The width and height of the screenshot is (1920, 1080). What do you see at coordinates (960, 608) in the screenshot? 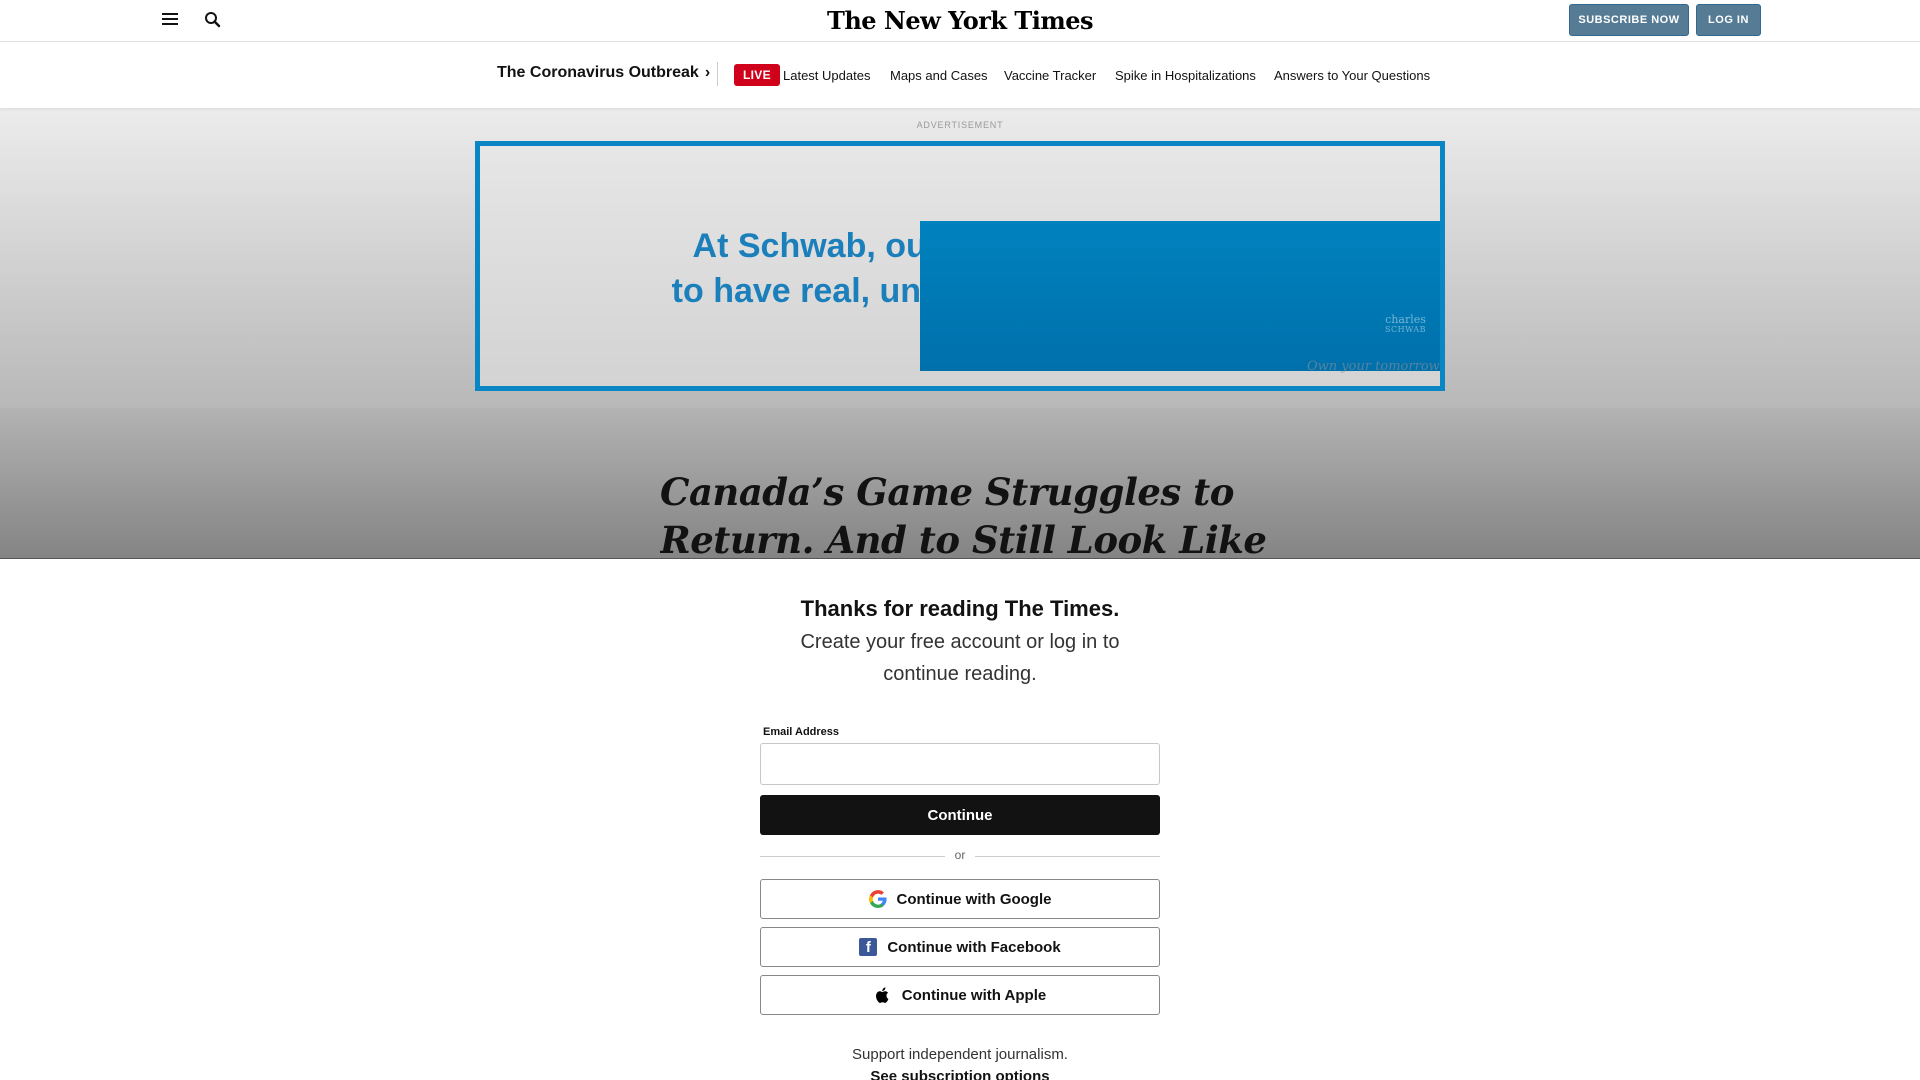
I see `regwall-title: Thanks for reading The Times.` at bounding box center [960, 608].